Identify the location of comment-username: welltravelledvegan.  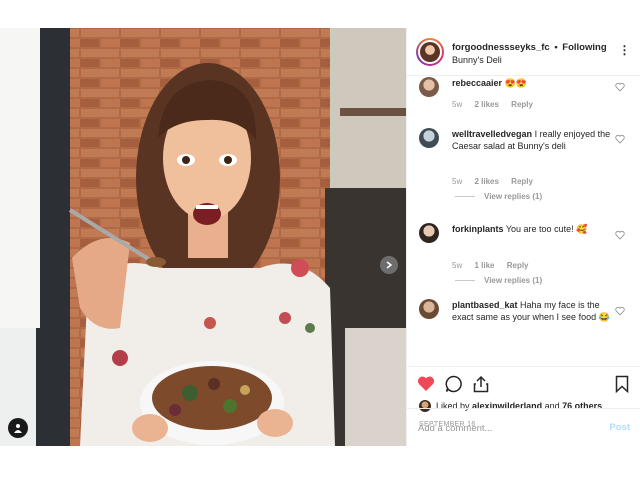
(492, 134).